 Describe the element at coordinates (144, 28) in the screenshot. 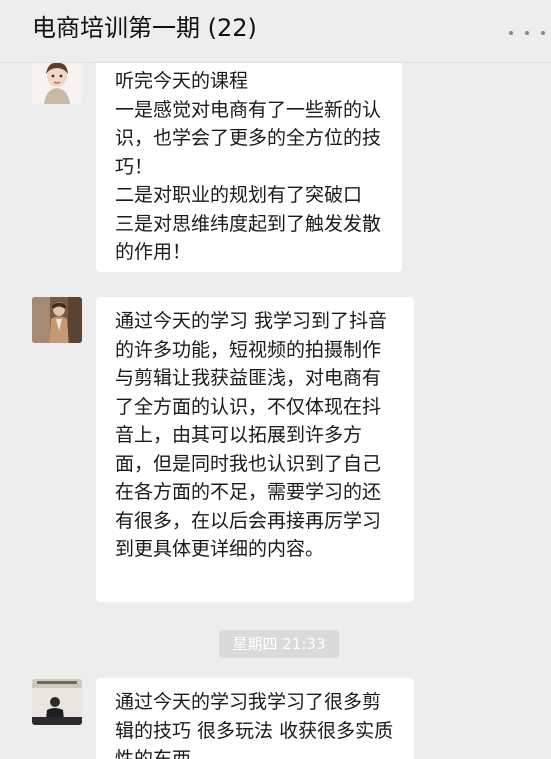

I see `chat-title: 电商培训第一期 (22)` at that location.